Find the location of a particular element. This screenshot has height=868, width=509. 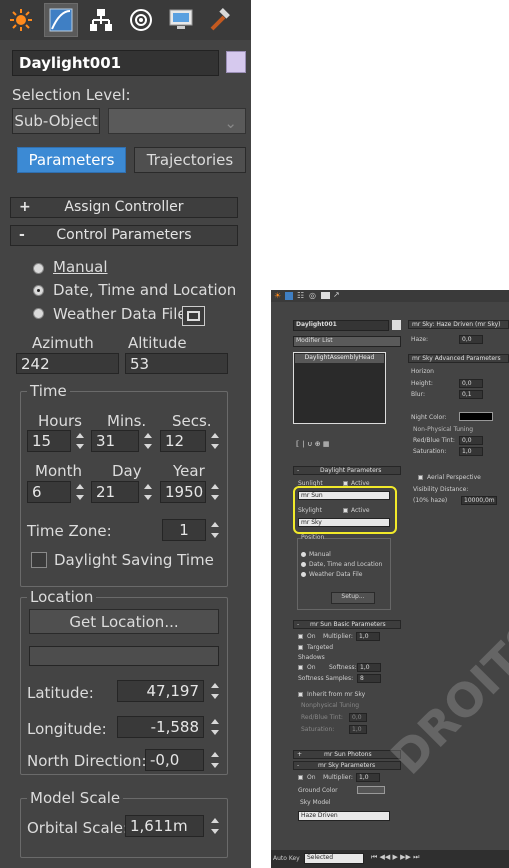

sun-on-label: On is located at coordinates (311, 636).